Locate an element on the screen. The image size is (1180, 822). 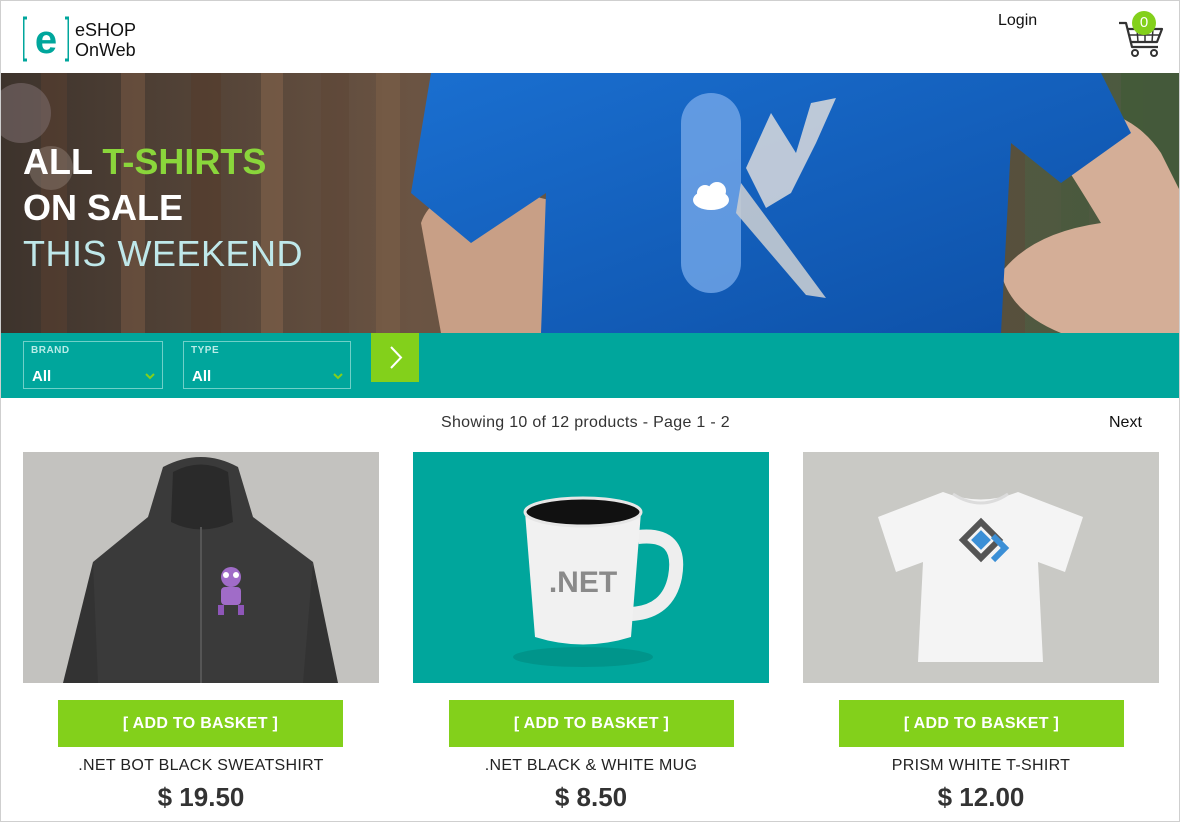
sweatshirt-image is located at coordinates (201, 567).